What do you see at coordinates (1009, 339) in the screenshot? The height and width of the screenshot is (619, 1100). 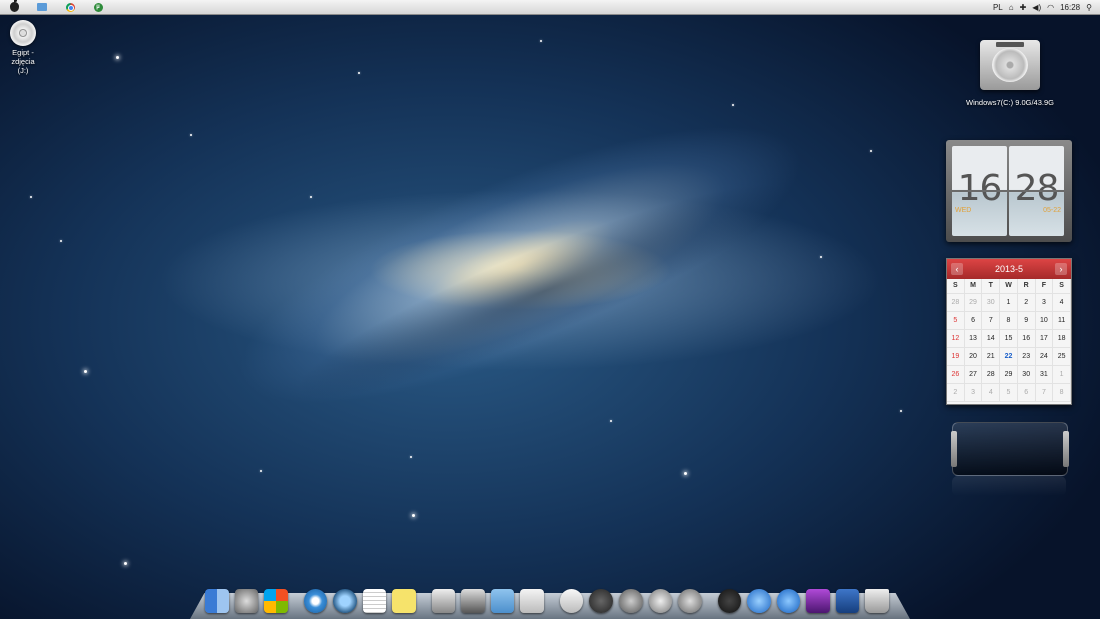 I see `calendar-day: 15` at bounding box center [1009, 339].